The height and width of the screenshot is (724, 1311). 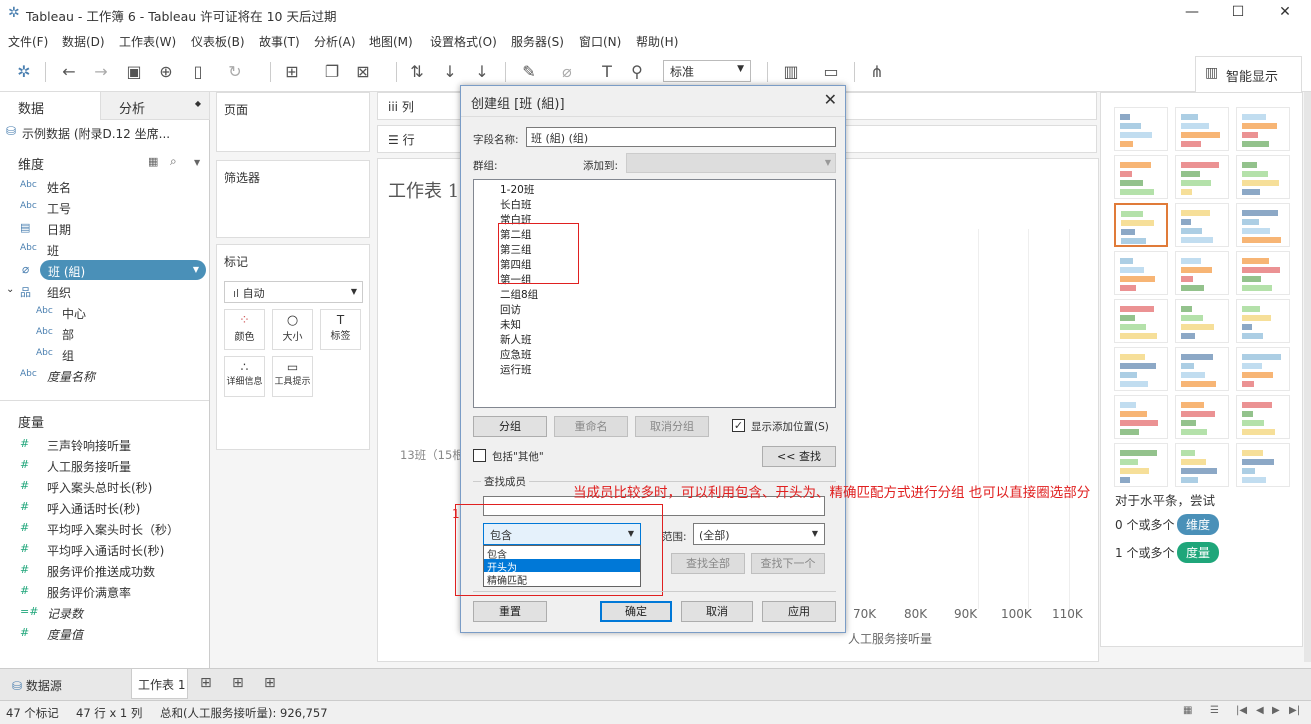 What do you see at coordinates (198, 72) in the screenshot?
I see `pause-update-icon: ▯` at bounding box center [198, 72].